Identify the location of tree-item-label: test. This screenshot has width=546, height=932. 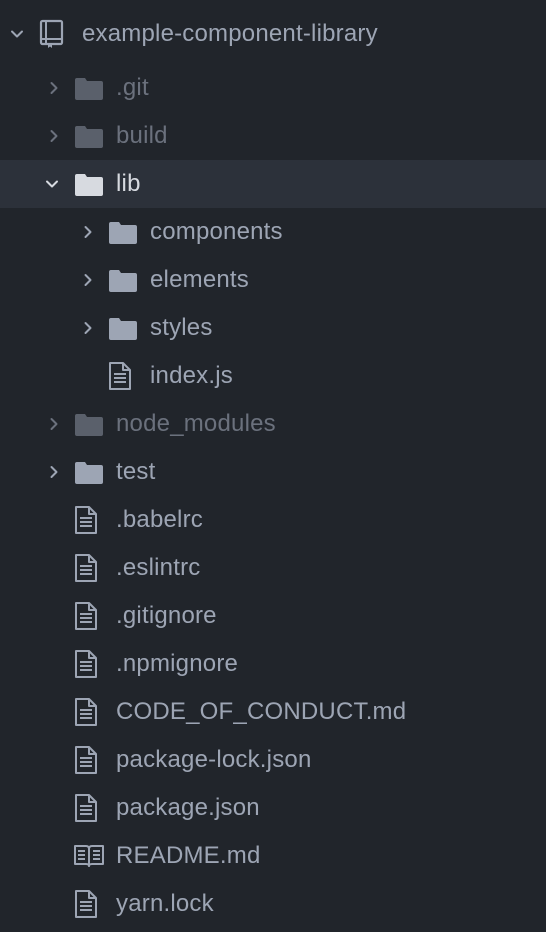
(136, 471).